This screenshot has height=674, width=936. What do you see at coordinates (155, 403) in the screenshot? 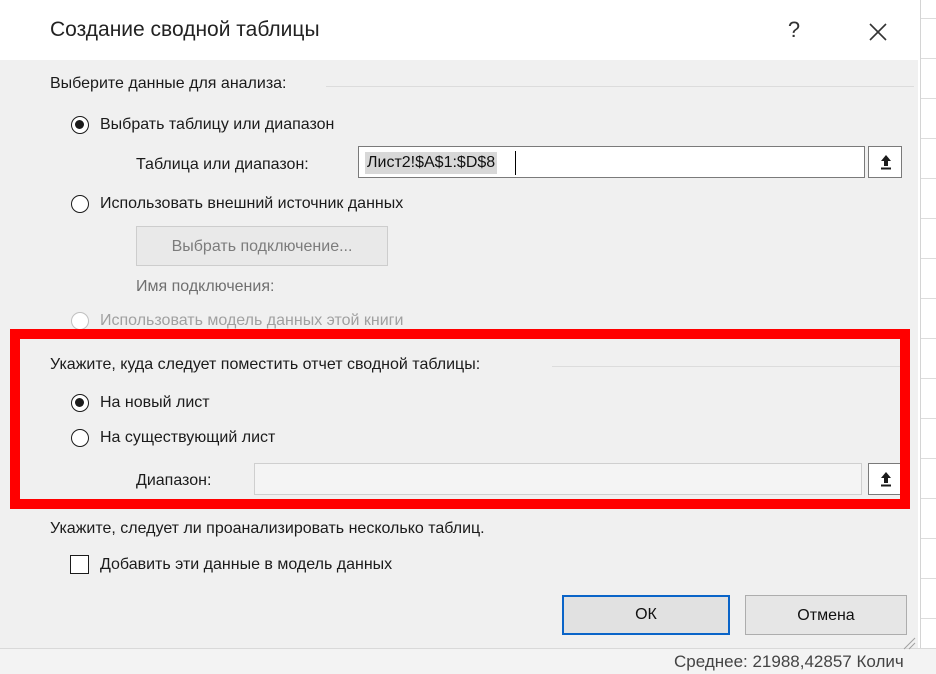
I see `radio-new-sheet-label: На новый лист` at bounding box center [155, 403].